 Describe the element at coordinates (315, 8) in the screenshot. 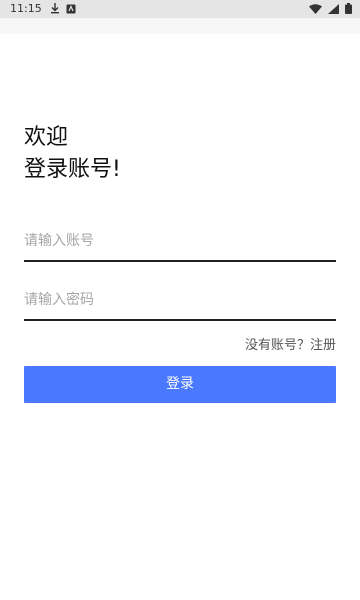

I see `wifi-icon` at that location.